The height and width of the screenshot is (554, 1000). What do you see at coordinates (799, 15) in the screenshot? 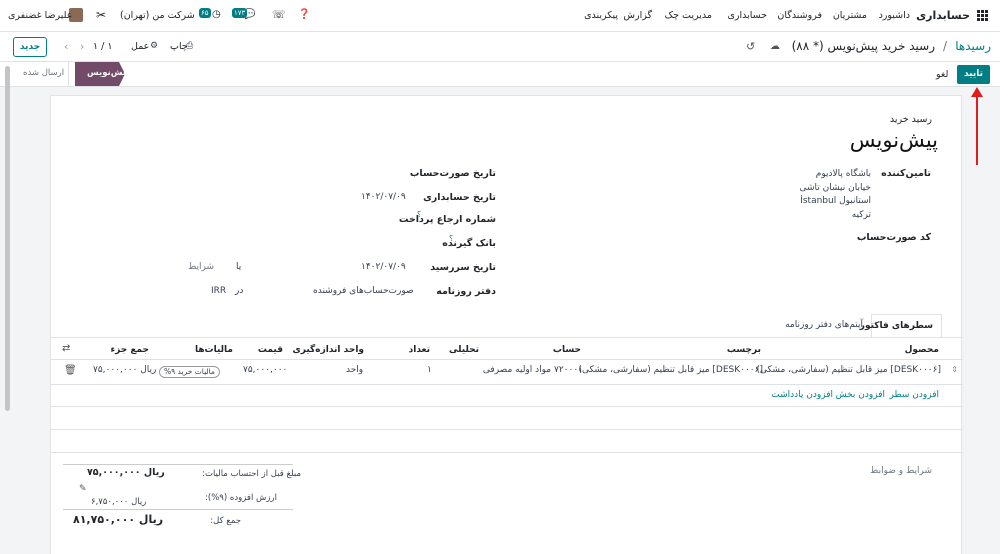
I see `menu-vendors: فروشندگان` at bounding box center [799, 15].